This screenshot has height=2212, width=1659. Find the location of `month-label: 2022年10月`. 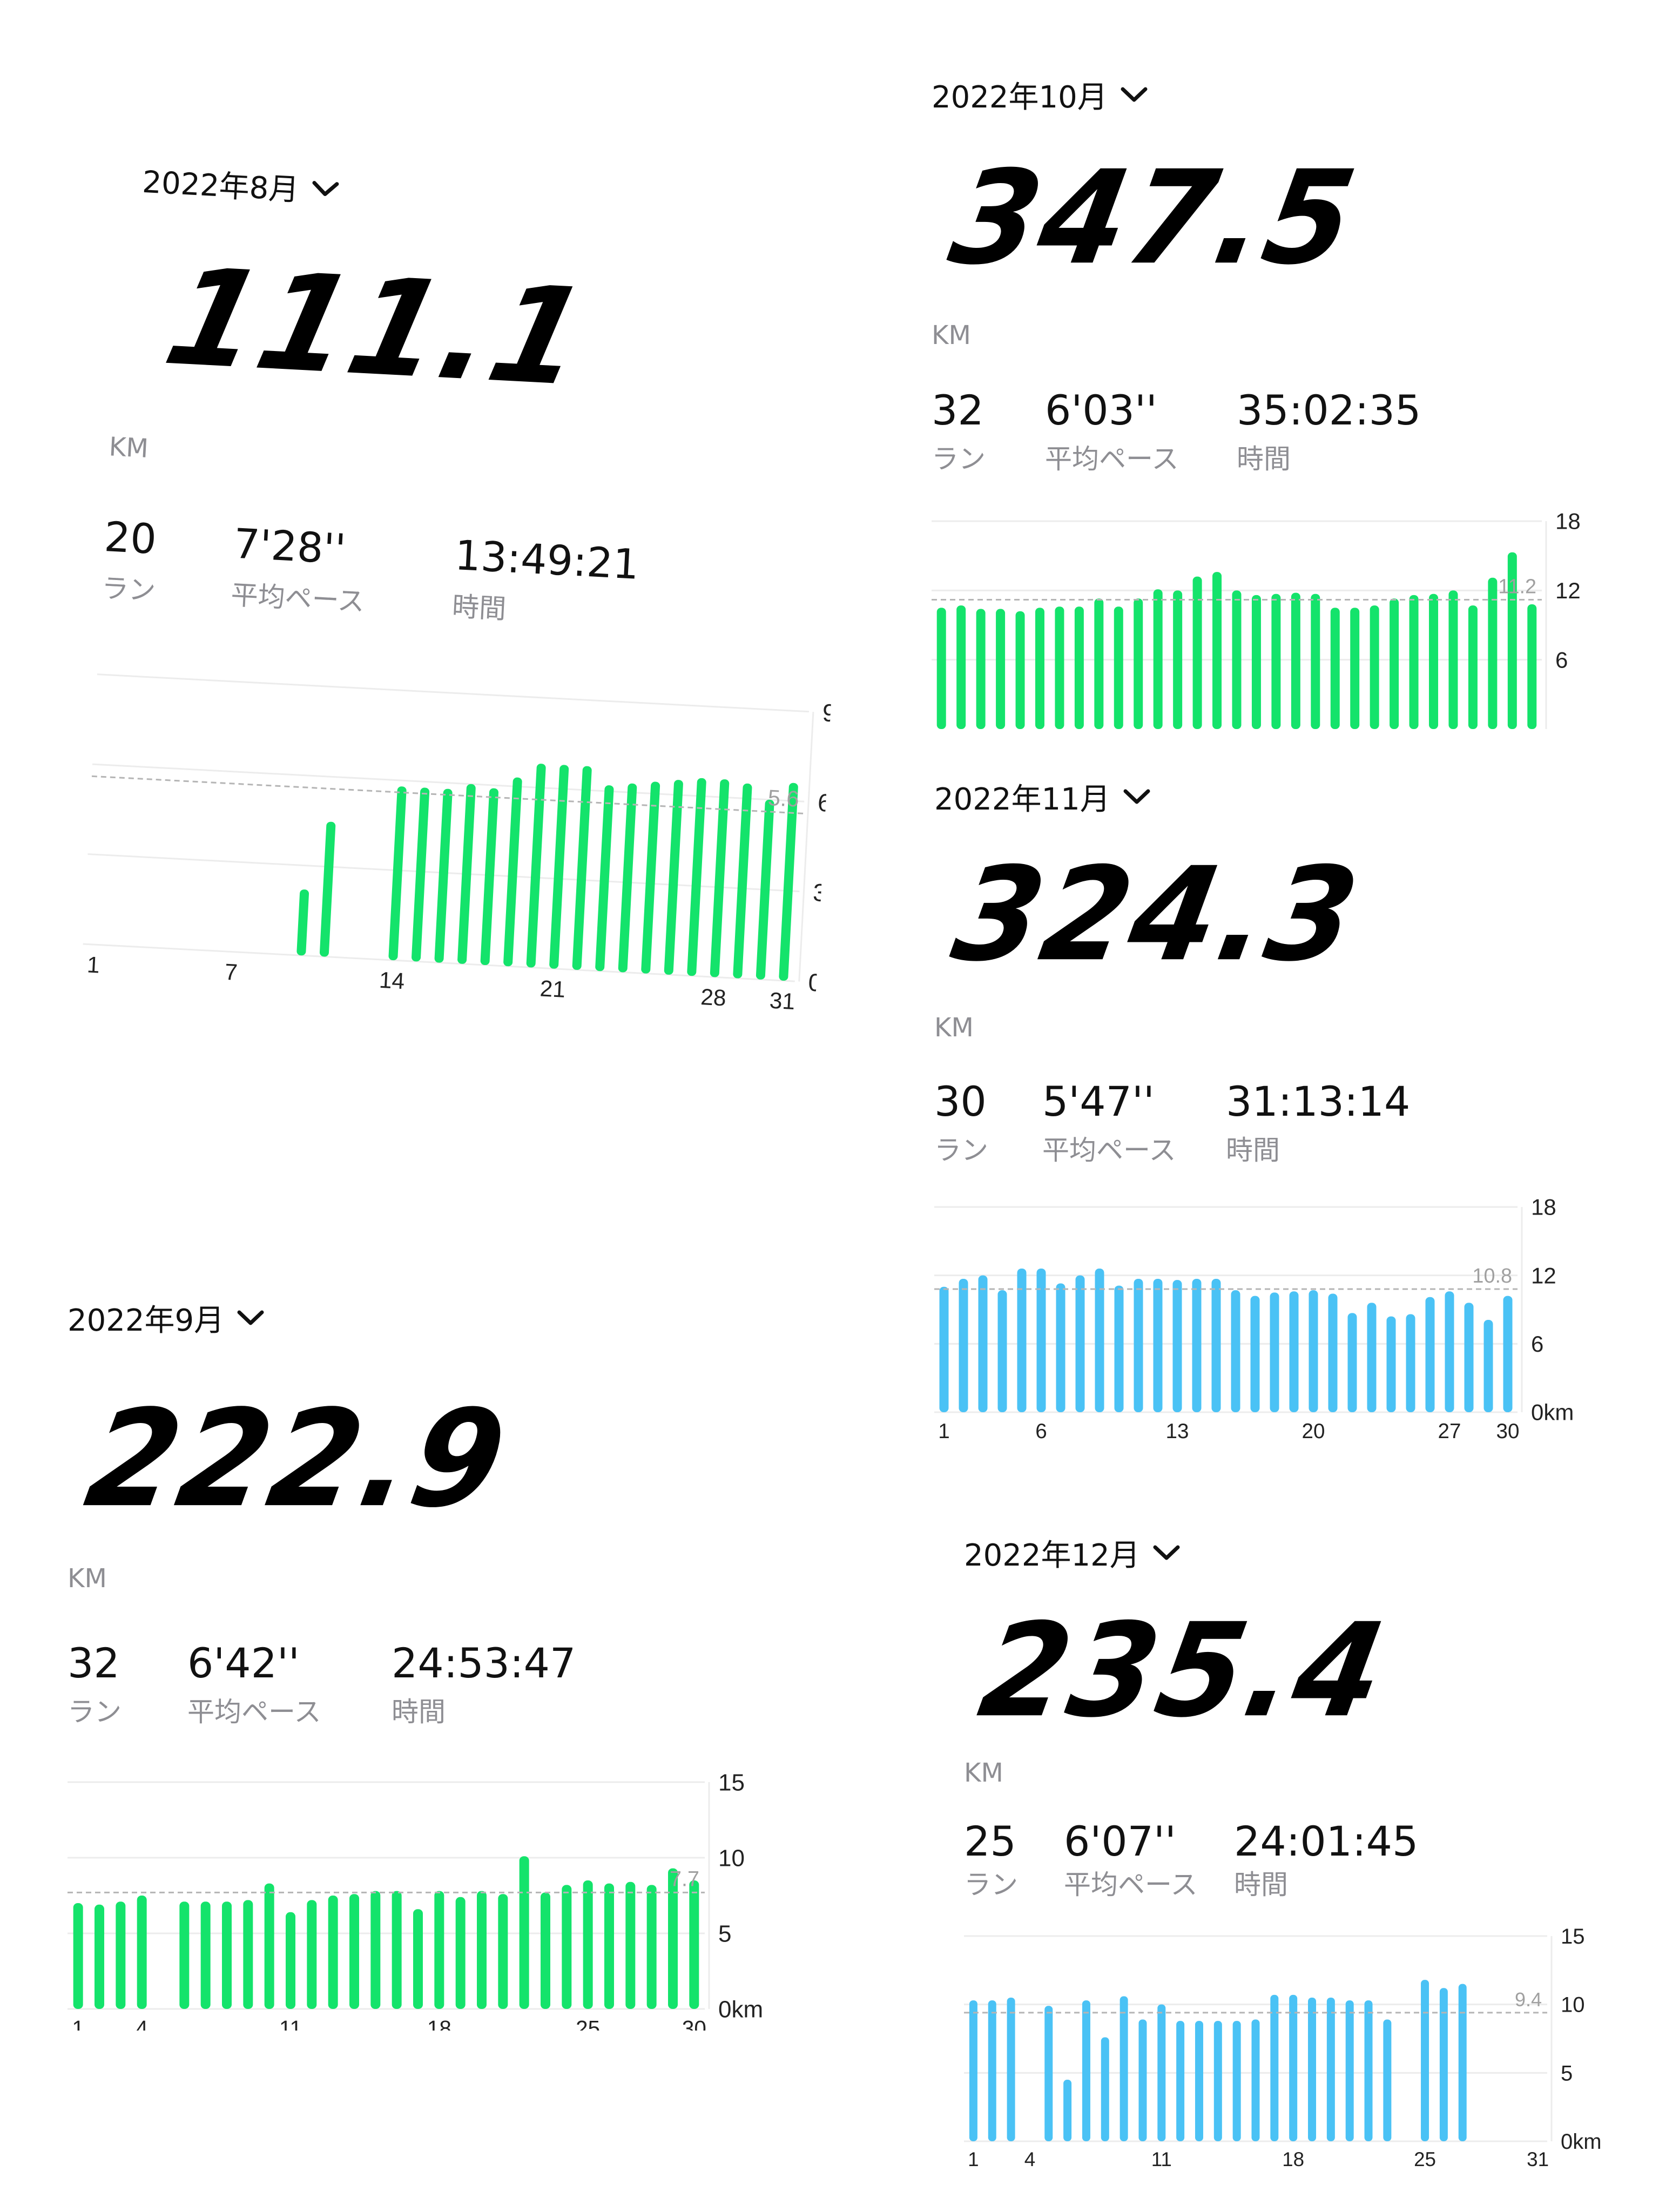

month-label: 2022年10月 is located at coordinates (1020, 97).